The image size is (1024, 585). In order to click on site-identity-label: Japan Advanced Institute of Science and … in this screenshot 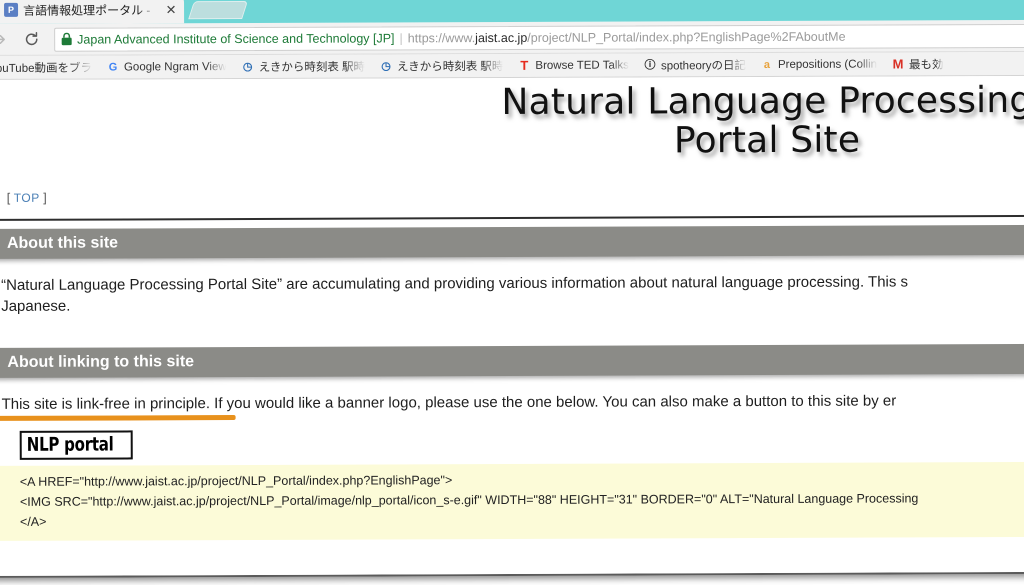, I will do `click(236, 38)`.